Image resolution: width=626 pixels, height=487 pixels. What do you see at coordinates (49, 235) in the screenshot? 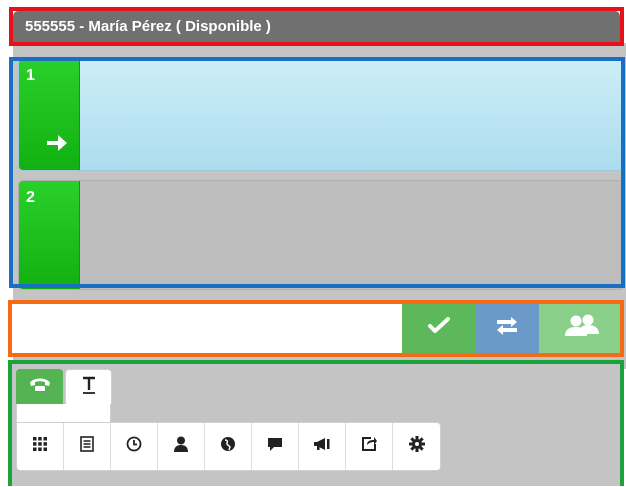
I see `line-tab: 2` at bounding box center [49, 235].